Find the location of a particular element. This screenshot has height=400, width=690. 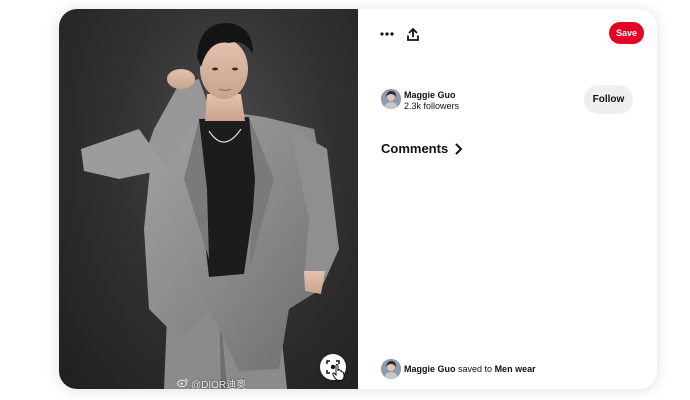

weibo-icon is located at coordinates (182, 384).